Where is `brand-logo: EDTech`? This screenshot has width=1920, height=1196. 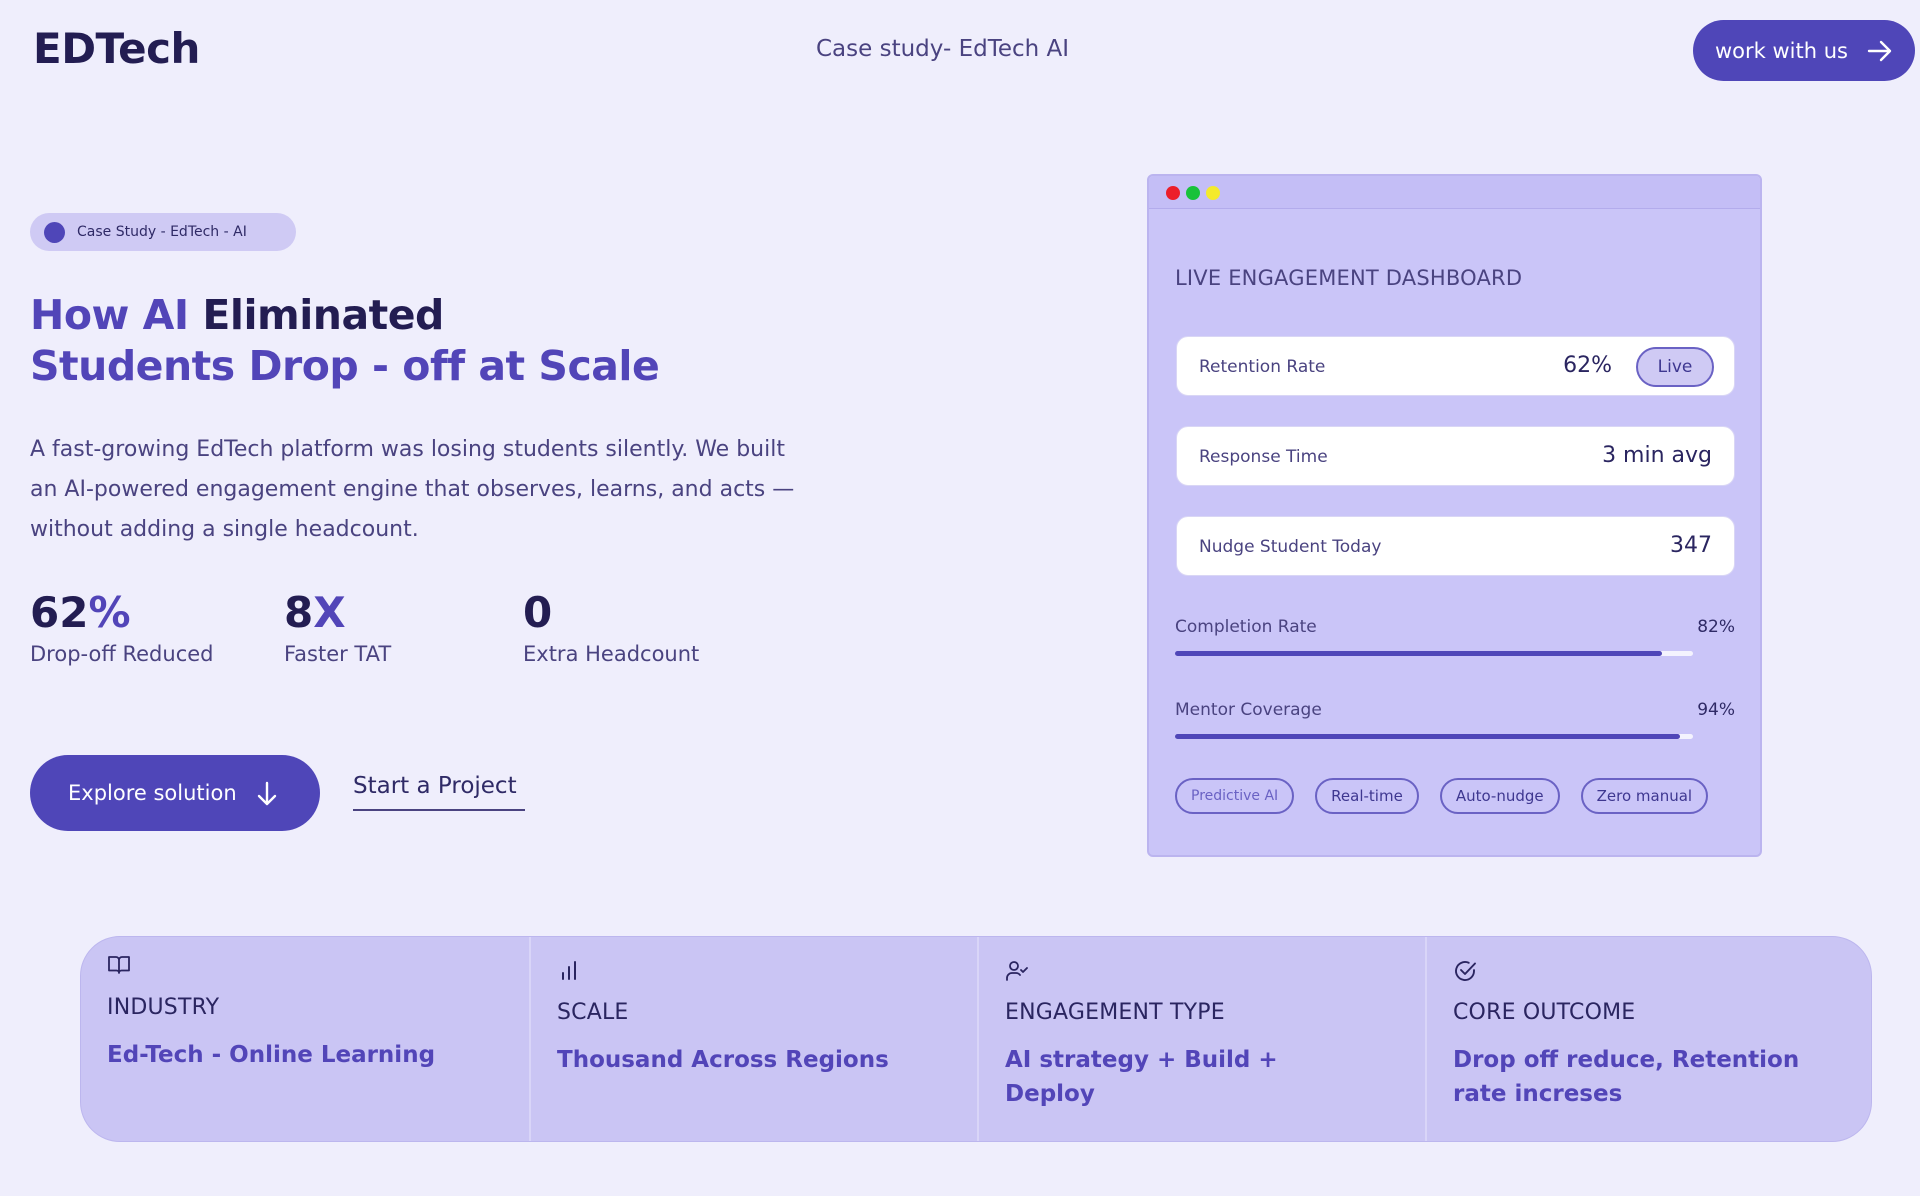
brand-logo: EDTech is located at coordinates (116, 48).